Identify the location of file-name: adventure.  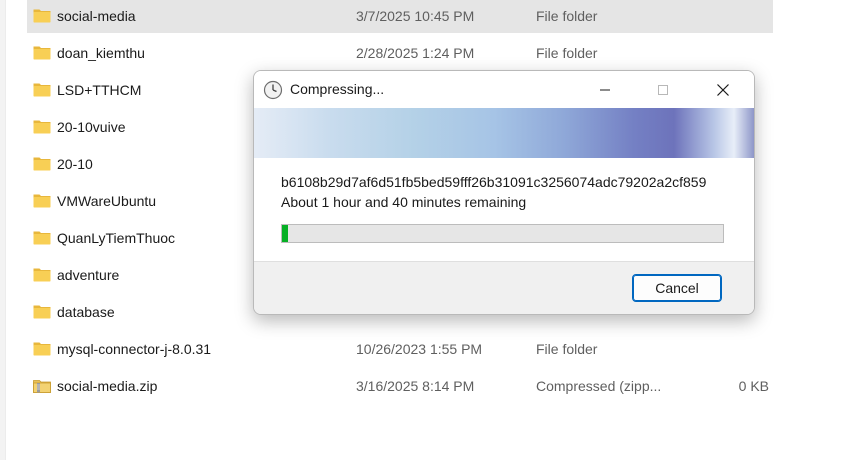
(88, 275).